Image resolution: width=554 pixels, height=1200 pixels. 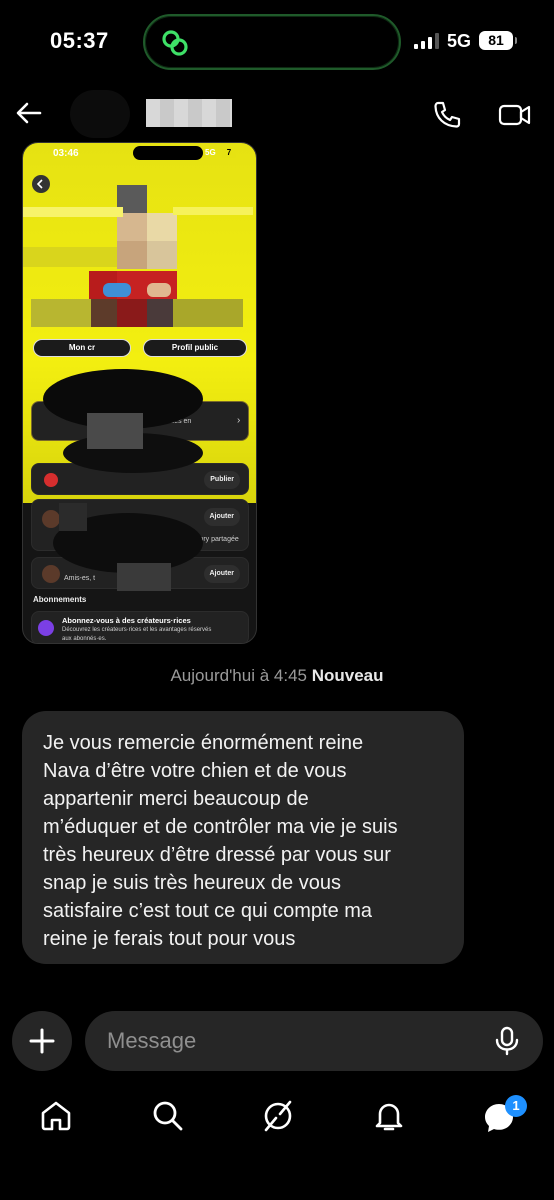 I want to click on messages-badge: 1, so click(x=516, y=1106).